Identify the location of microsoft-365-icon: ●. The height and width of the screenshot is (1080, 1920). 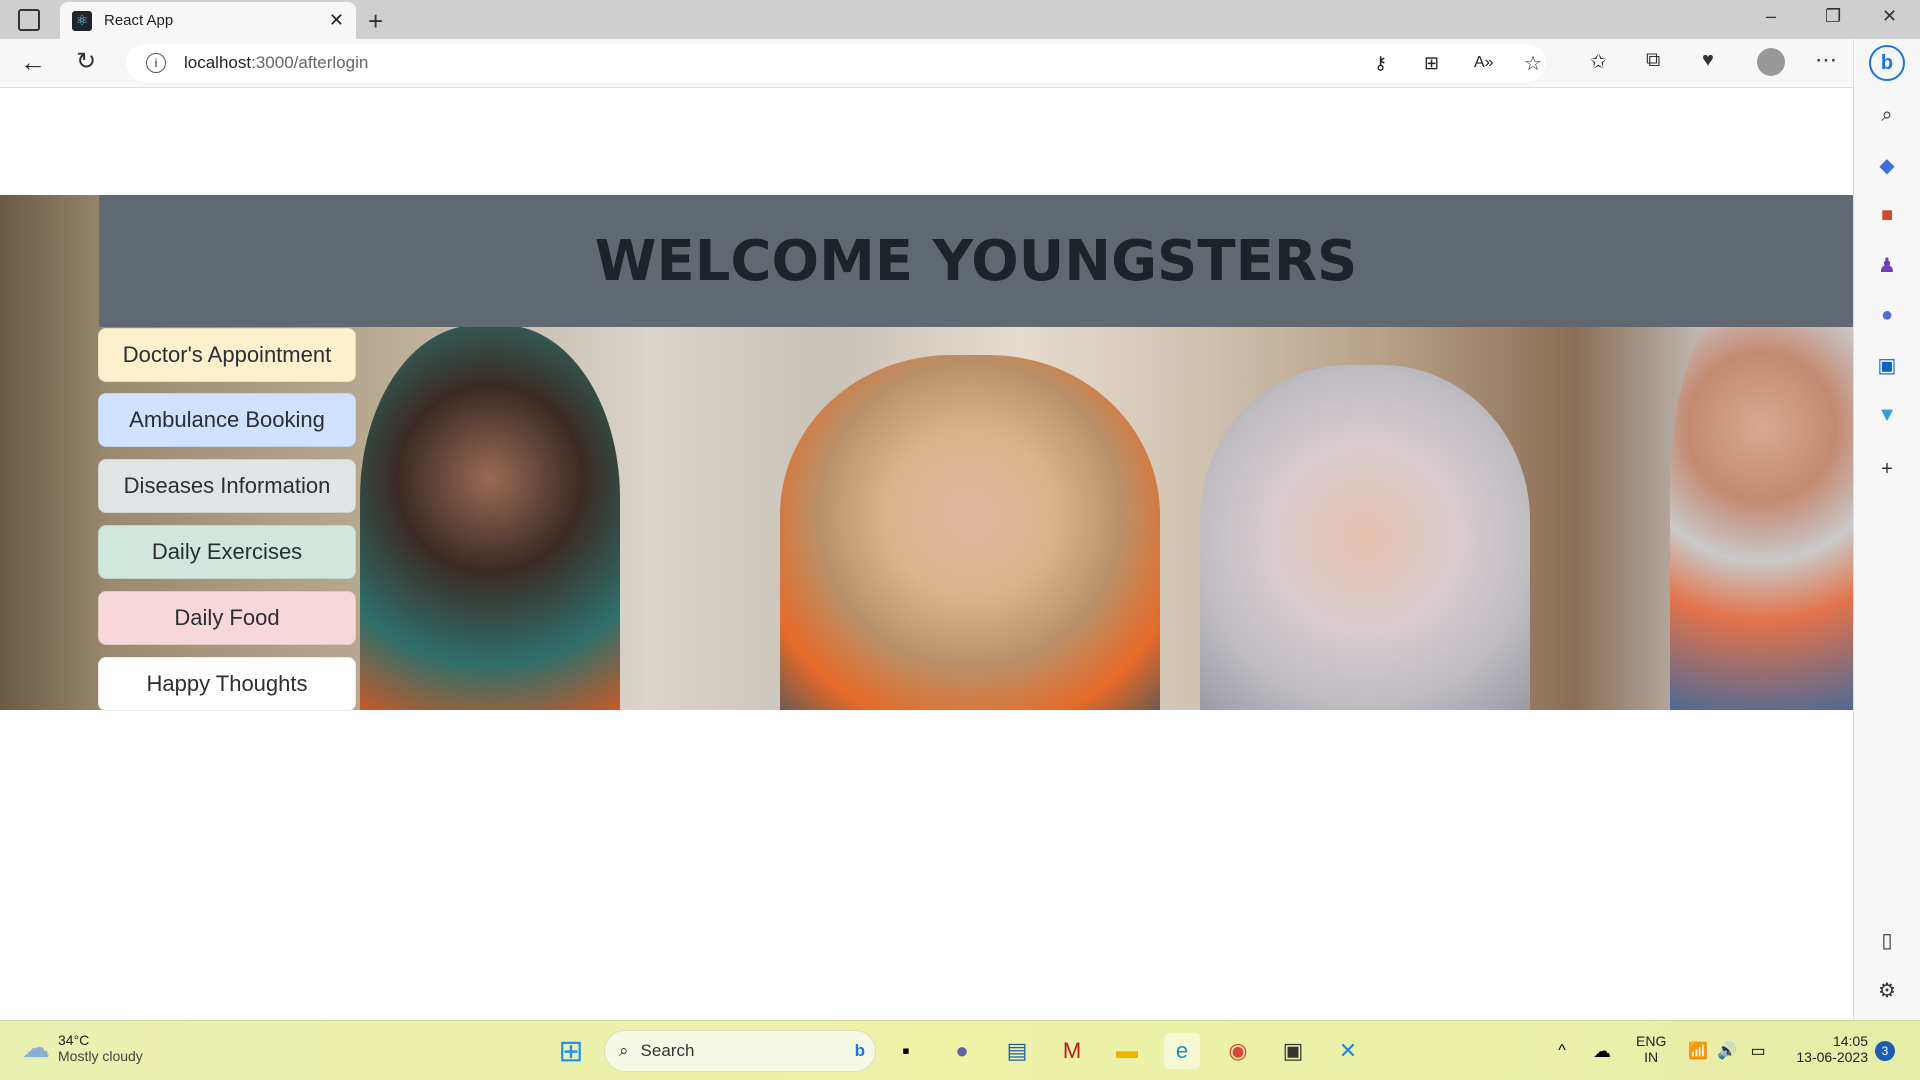
(1887, 315).